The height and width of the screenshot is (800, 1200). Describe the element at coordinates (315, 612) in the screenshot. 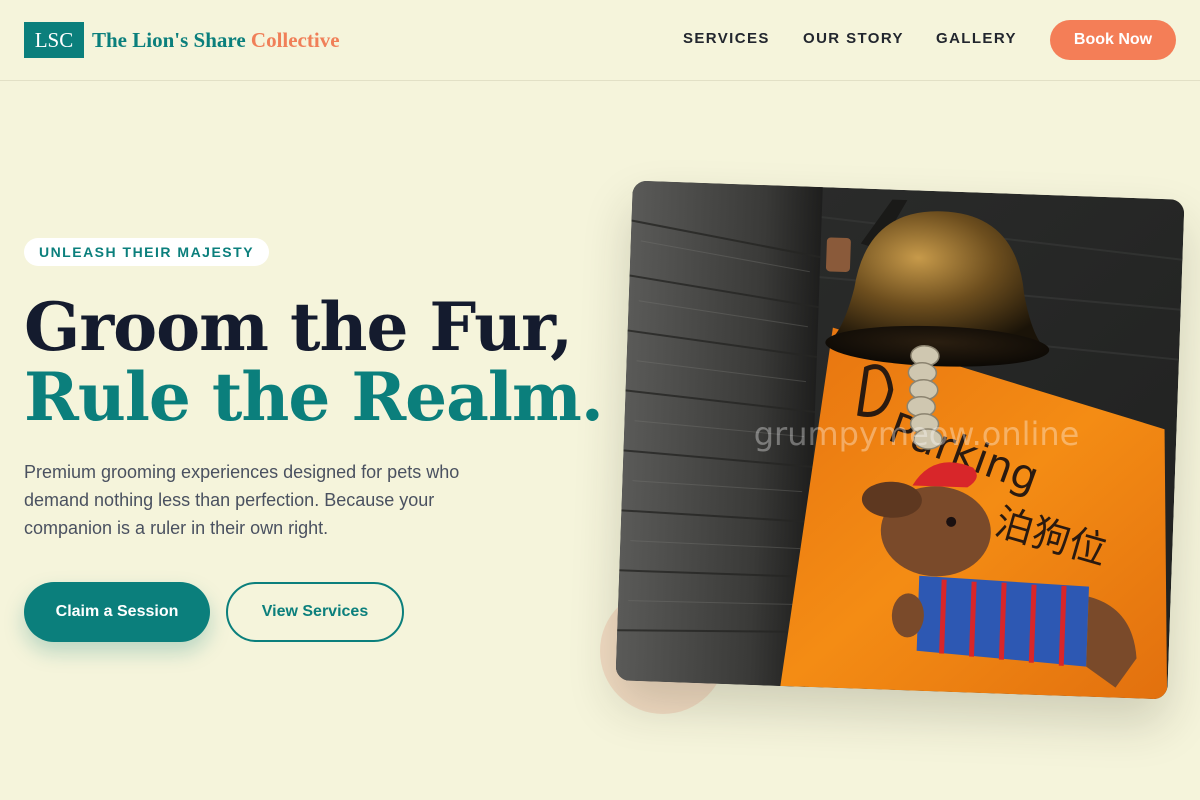

I see `view-services-button: View Services` at that location.